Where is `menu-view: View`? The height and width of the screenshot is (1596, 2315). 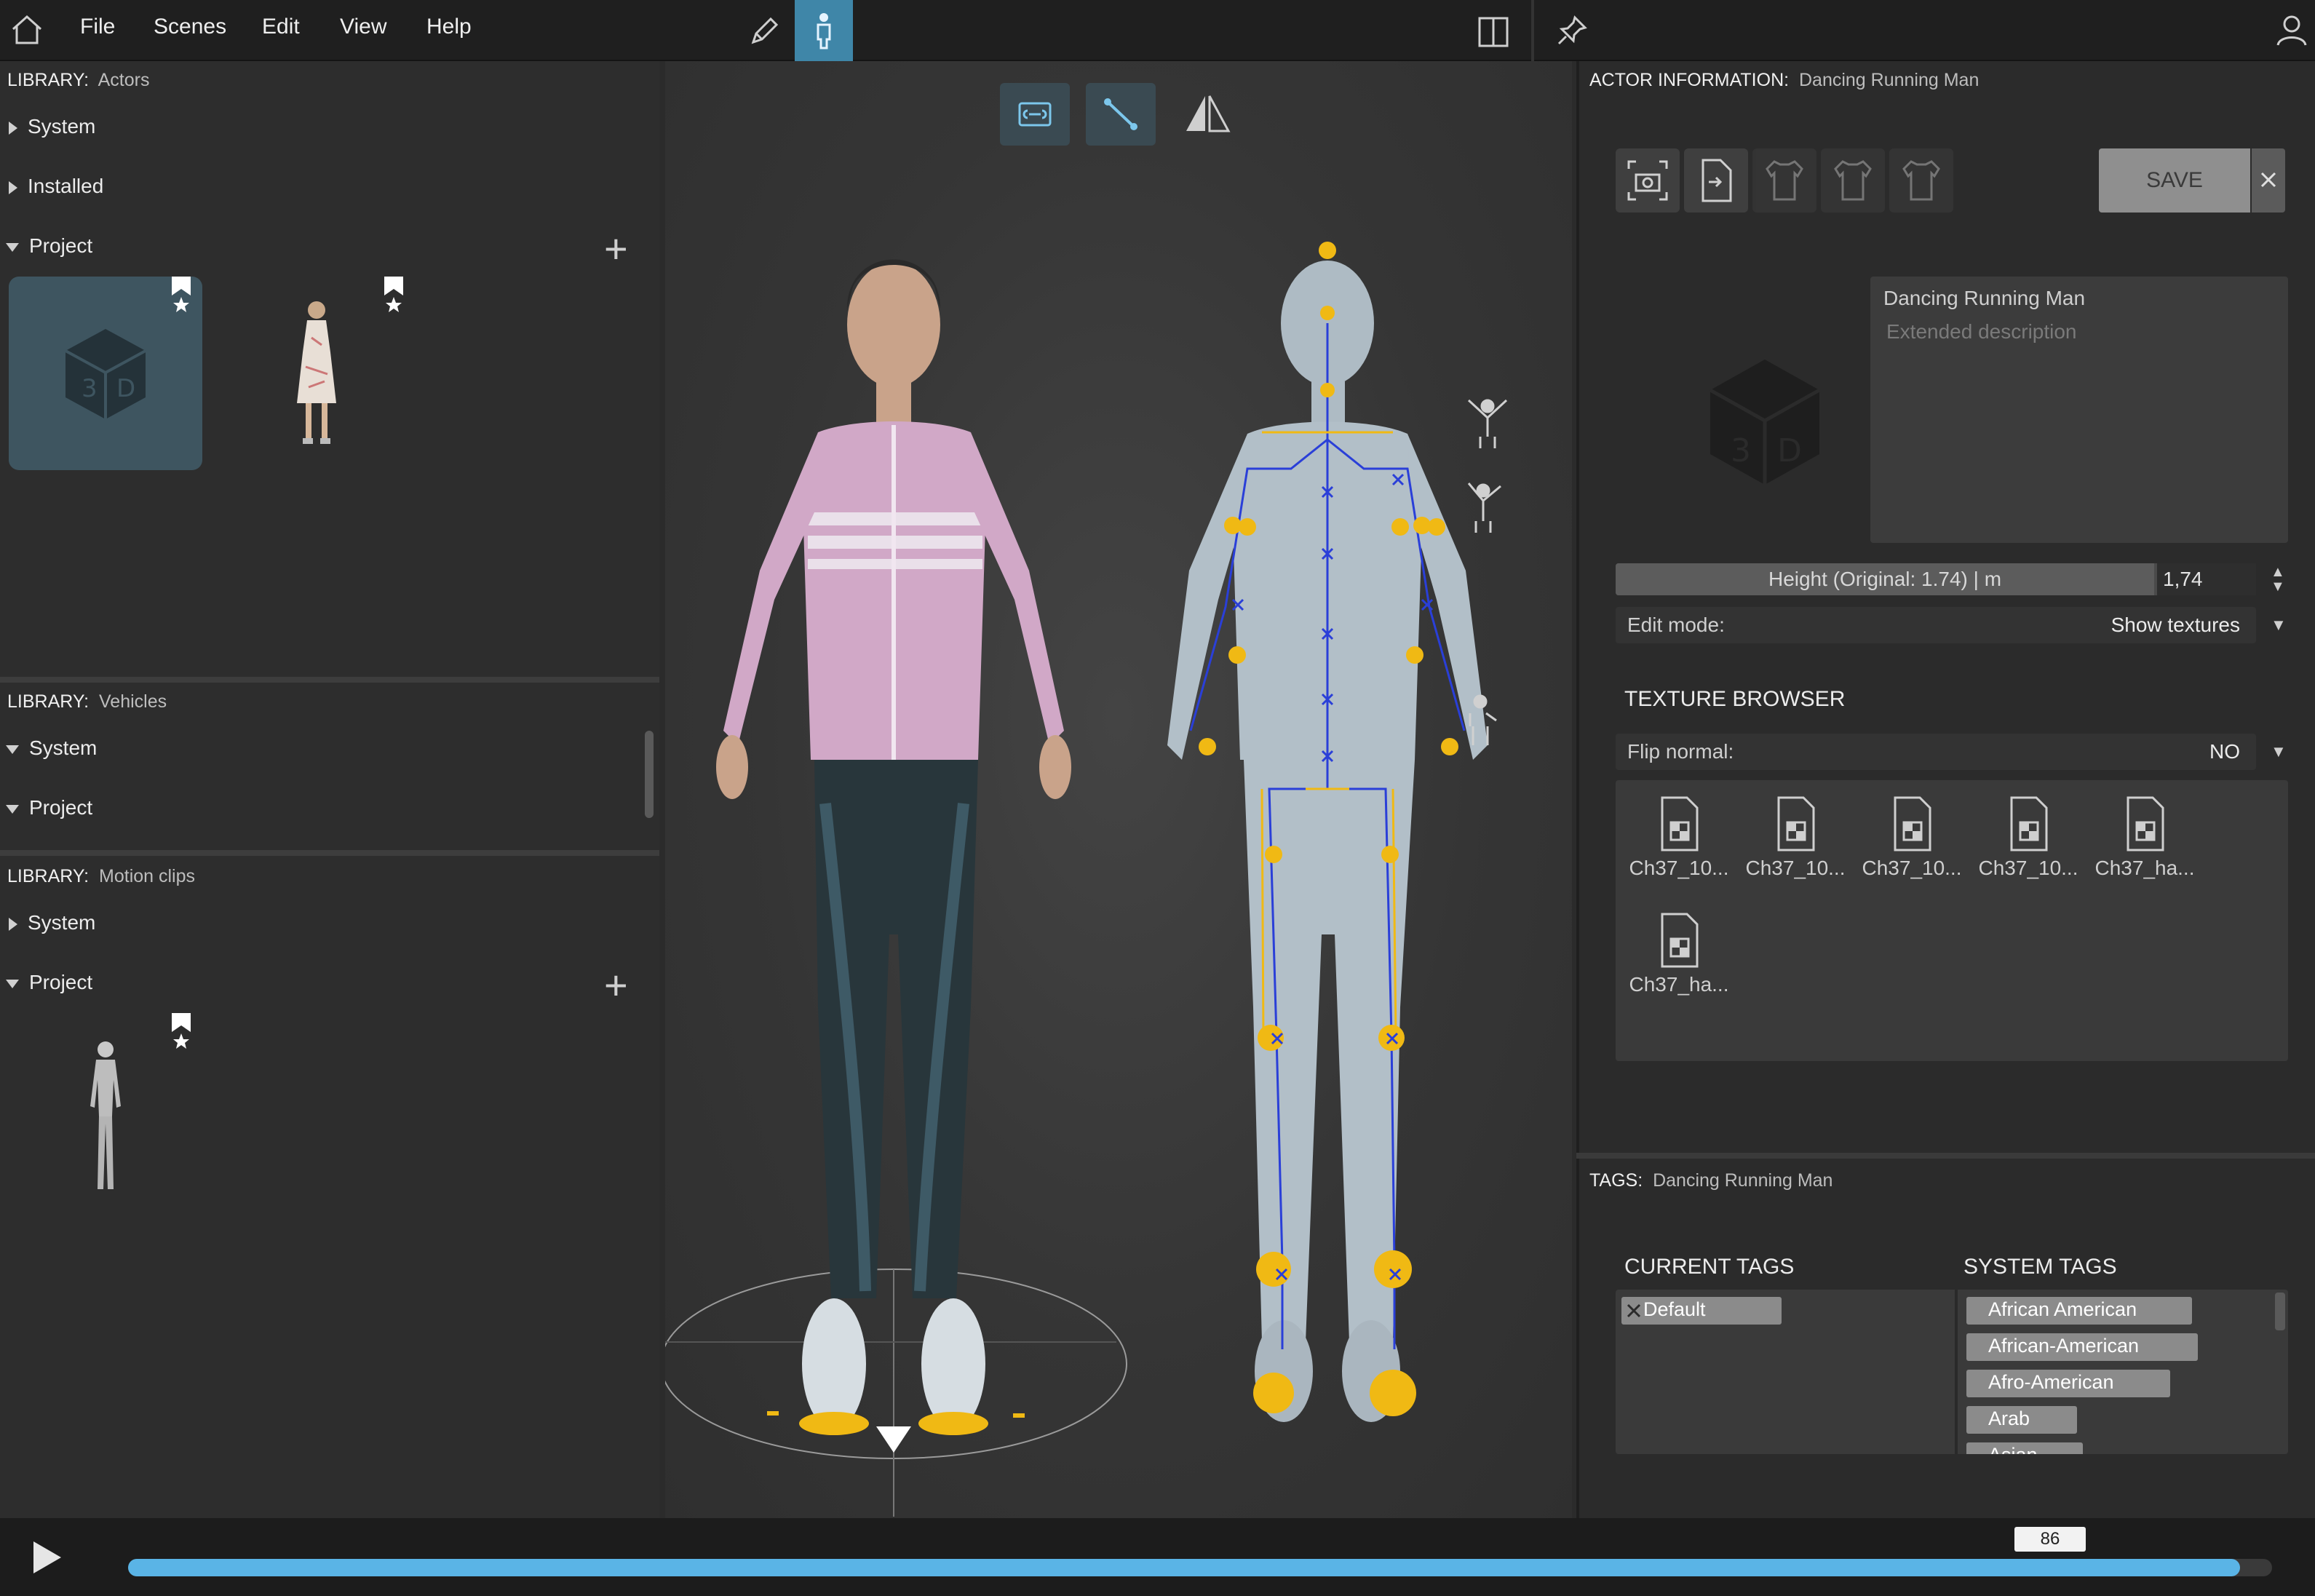 menu-view: View is located at coordinates (363, 27).